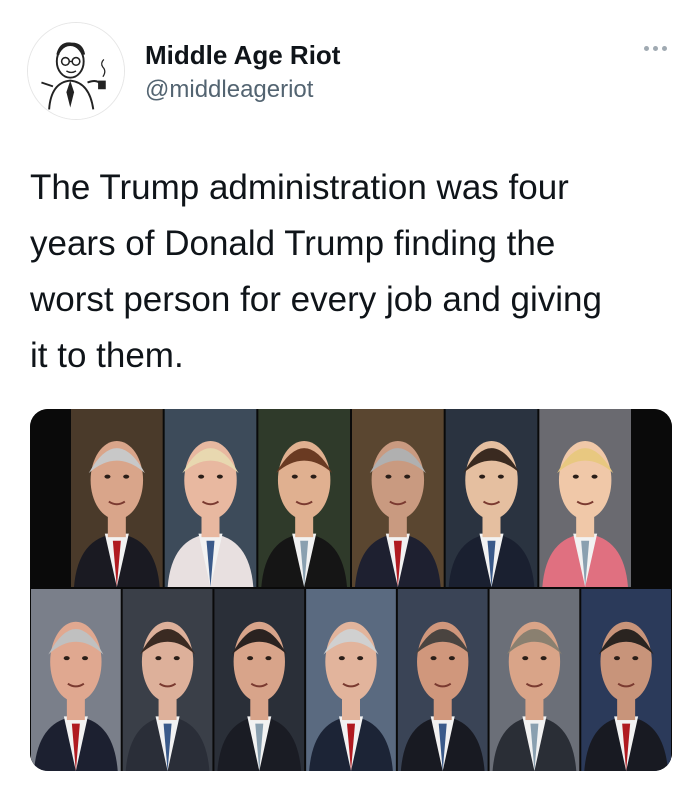 This screenshot has height=802, width=700. I want to click on profile-avatar, so click(76, 71).